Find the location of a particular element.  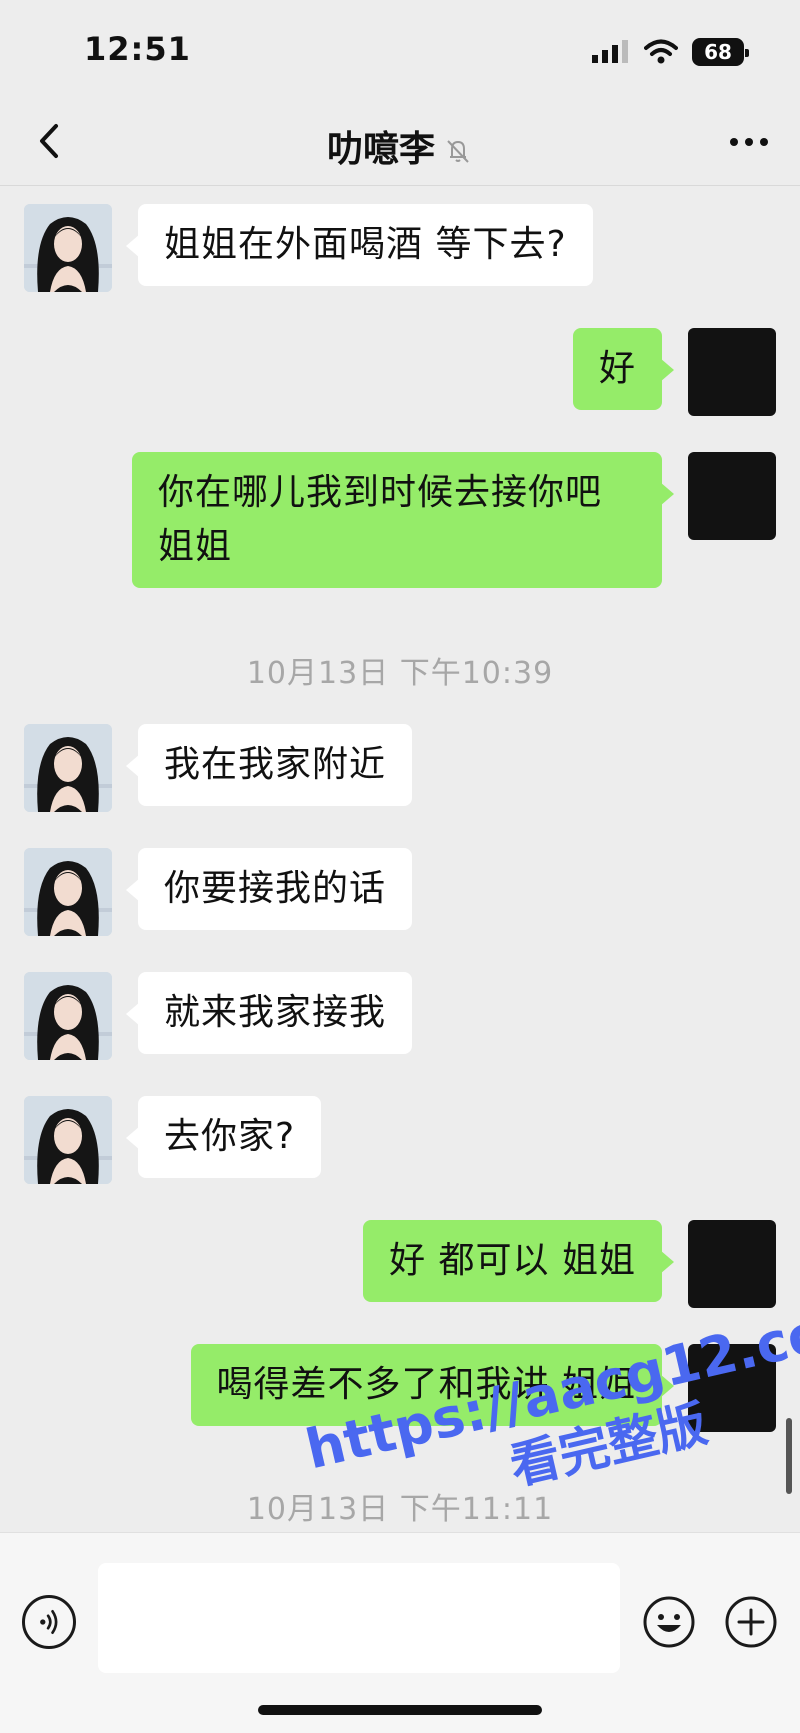

message-bubble-incoming: 姐姐在外面喝酒 等下去? is located at coordinates (359, 245).